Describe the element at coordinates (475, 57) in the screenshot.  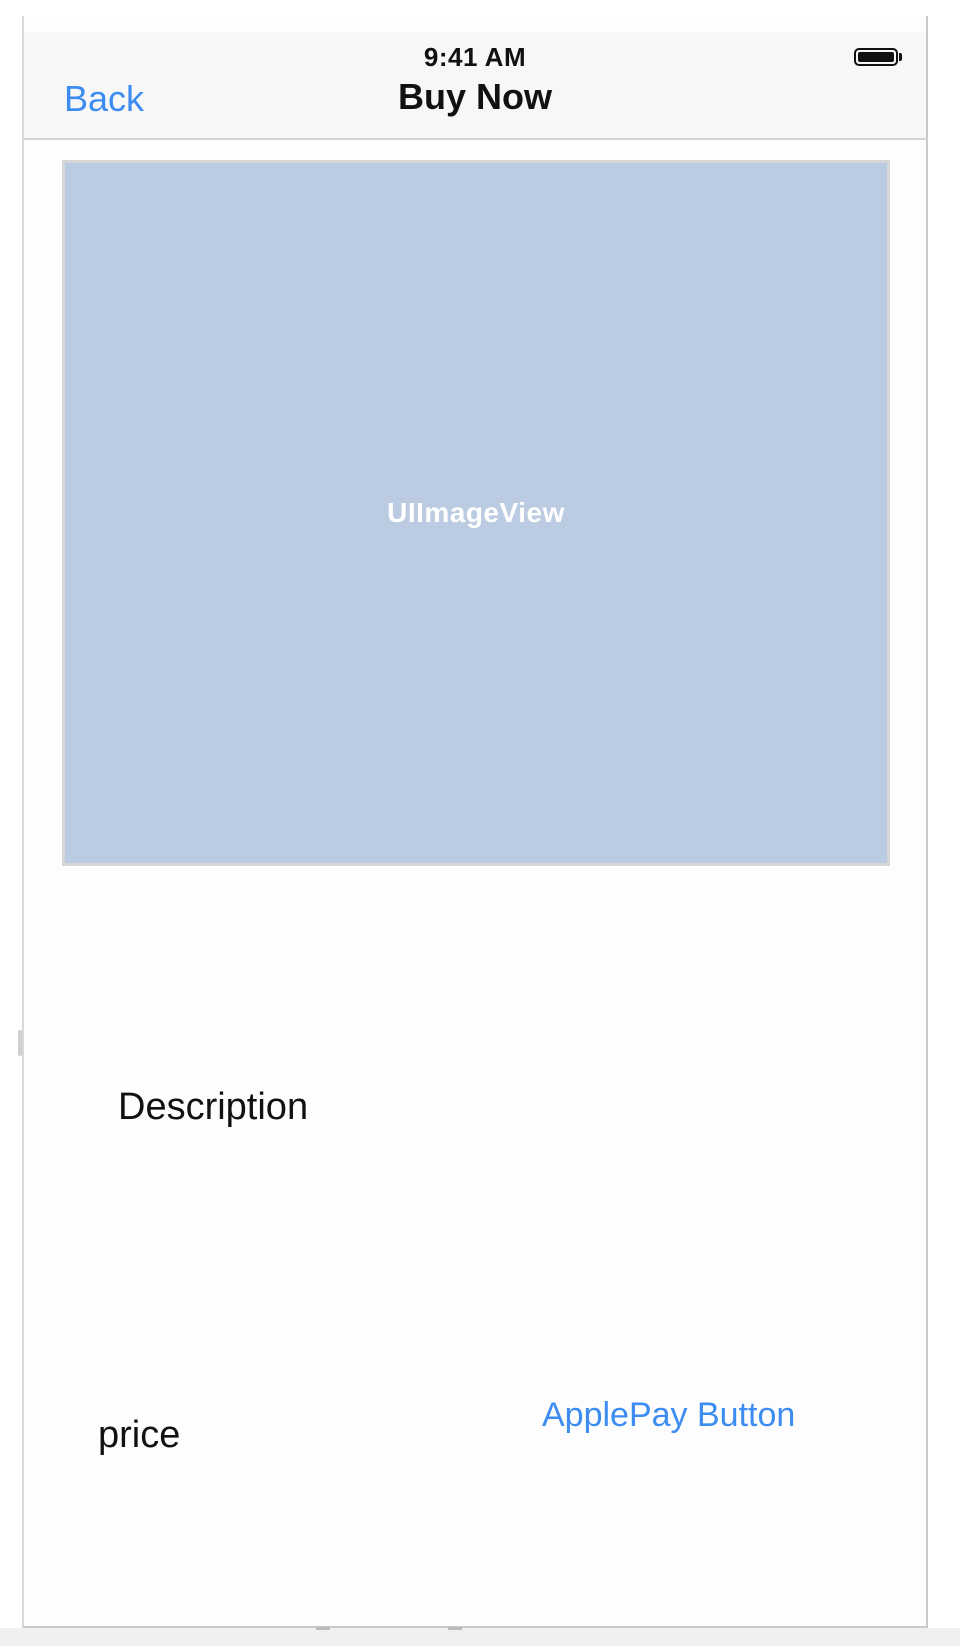
I see `status-time: 9:41 AM` at that location.